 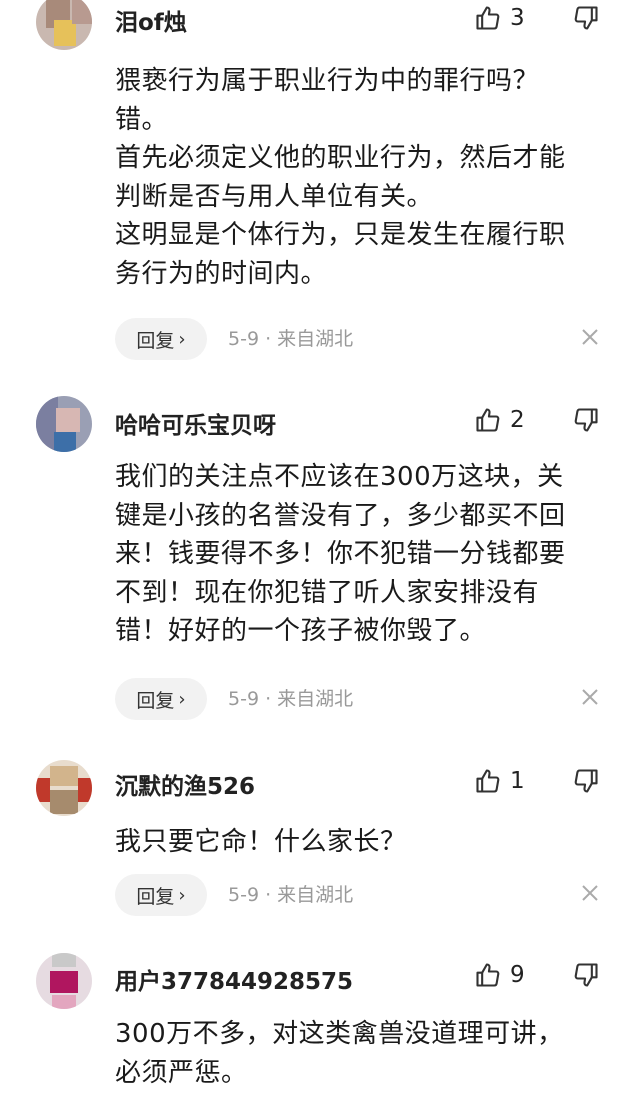 I want to click on comment-line: 猥亵行为属于职业行为中的罪行吗？, so click(x=327, y=81).